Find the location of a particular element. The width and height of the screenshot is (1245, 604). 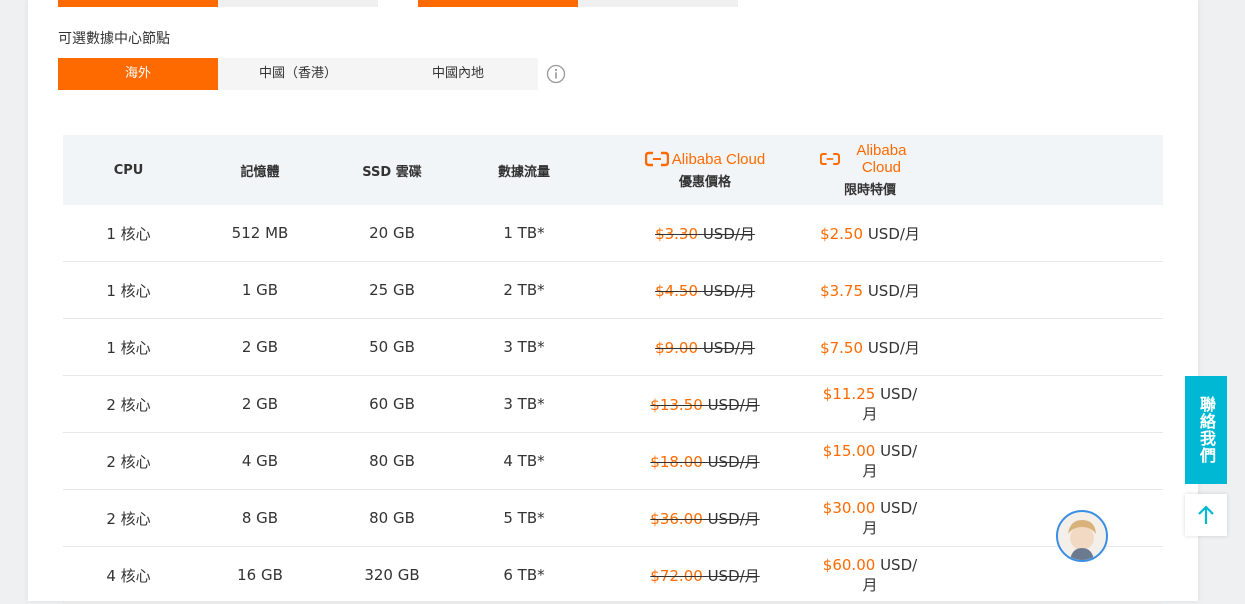

sale-price-amount: $15.00 is located at coordinates (849, 450).